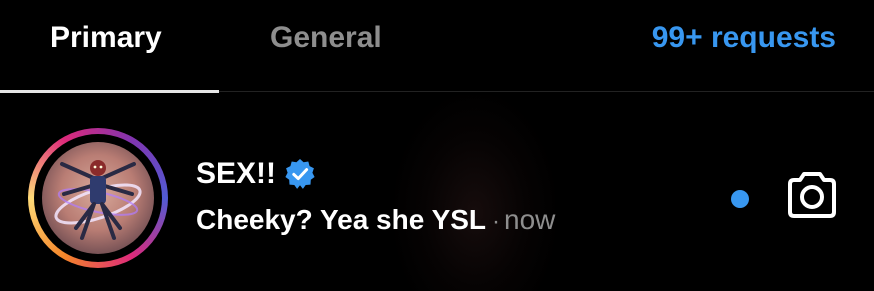 Image resolution: width=874 pixels, height=291 pixels. I want to click on contact-name: SEX!!, so click(236, 173).